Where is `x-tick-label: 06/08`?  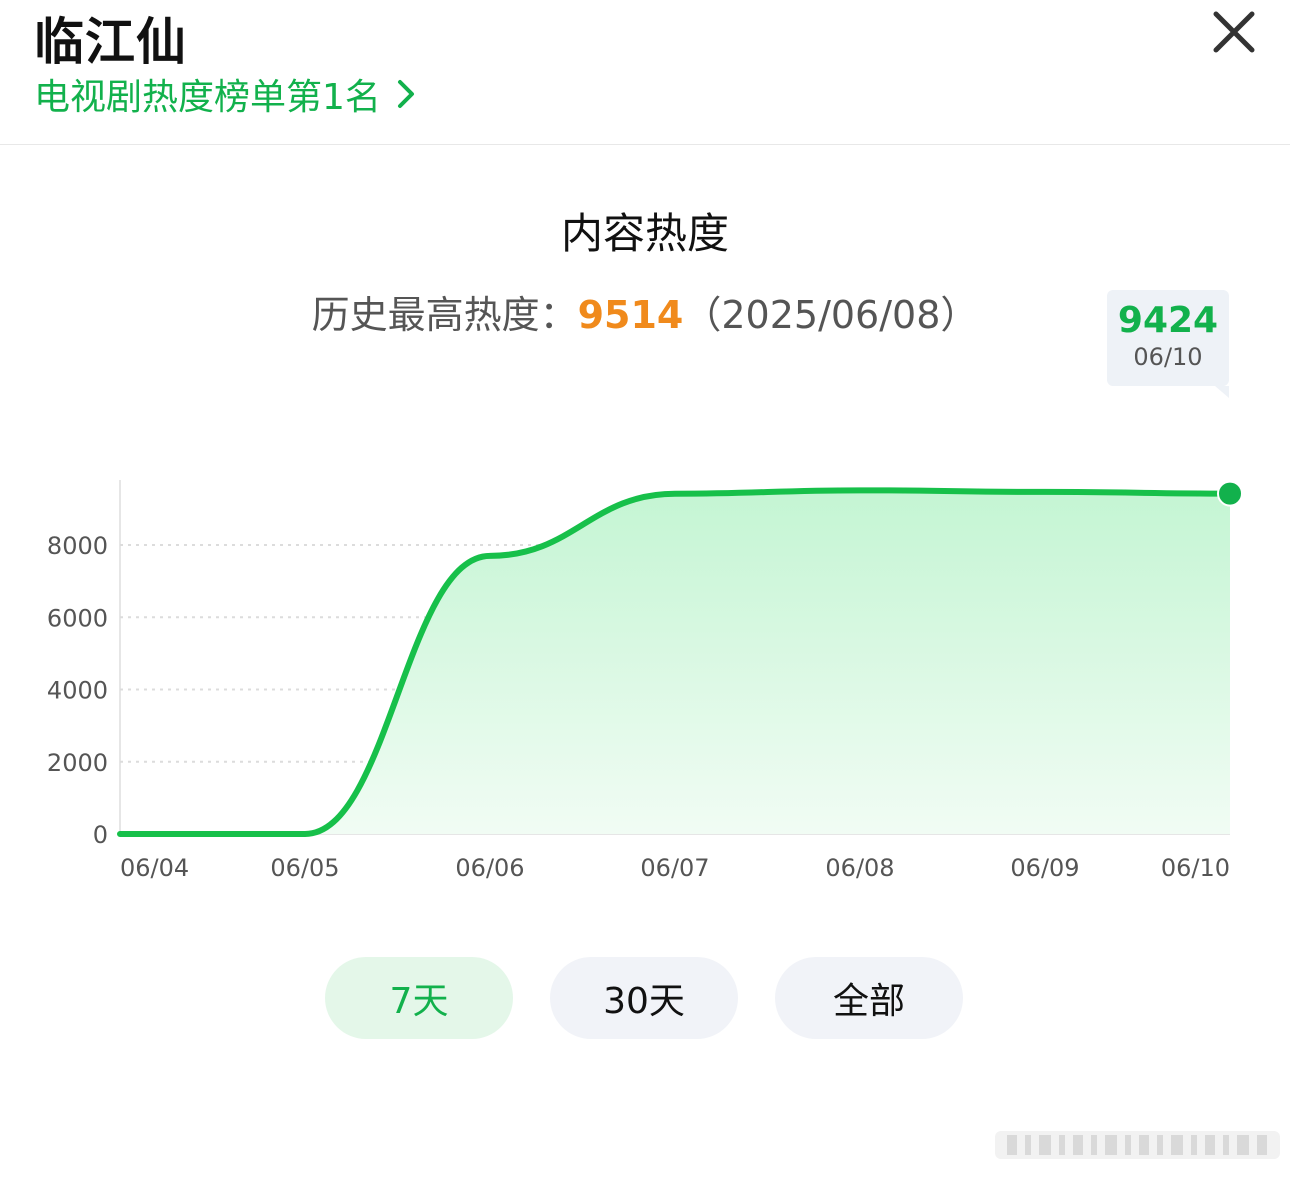 x-tick-label: 06/08 is located at coordinates (859, 868).